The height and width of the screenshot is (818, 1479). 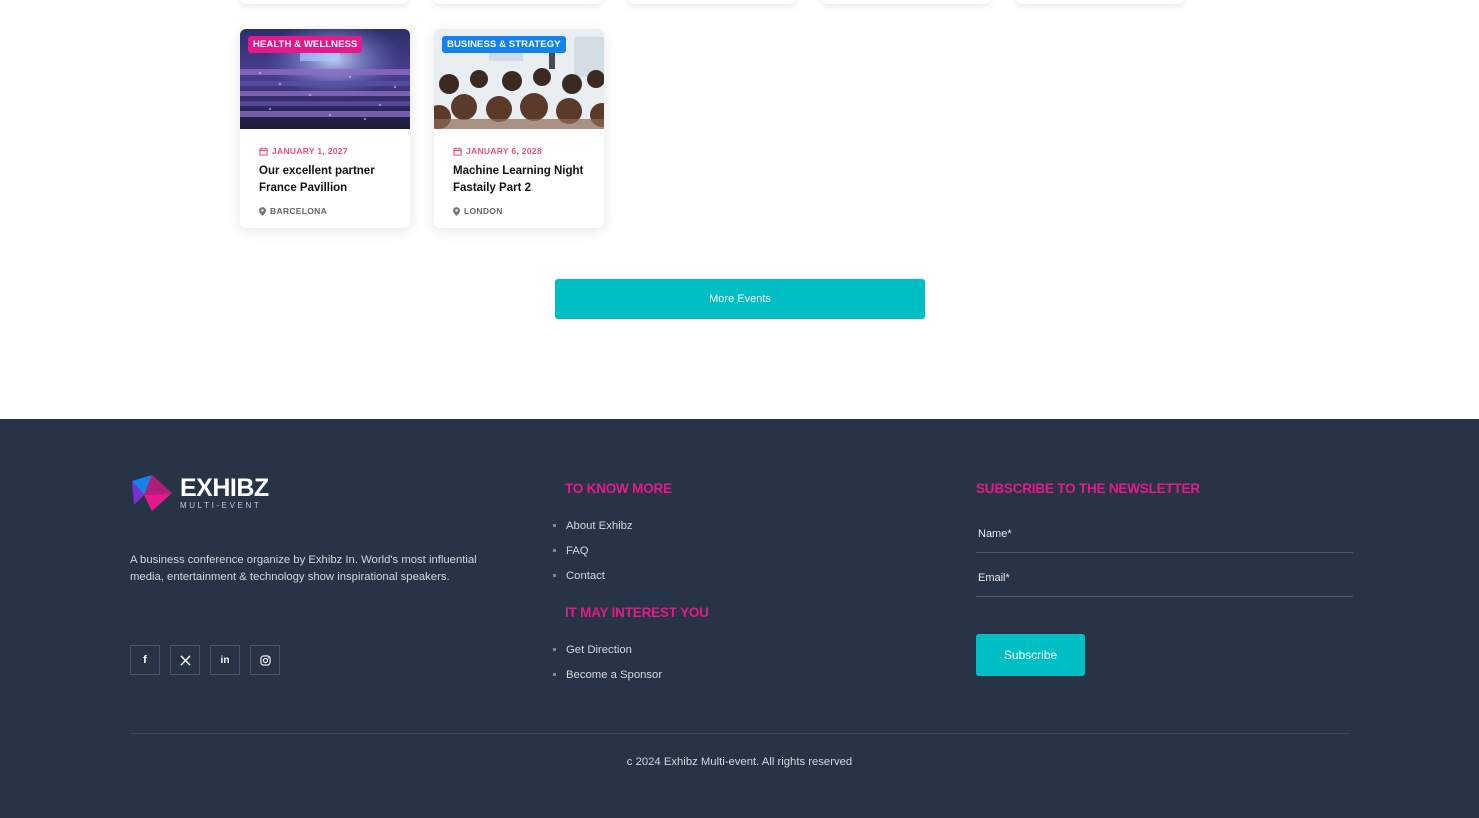 I want to click on footer-link-get-direction: Get Direction, so click(x=607, y=649).